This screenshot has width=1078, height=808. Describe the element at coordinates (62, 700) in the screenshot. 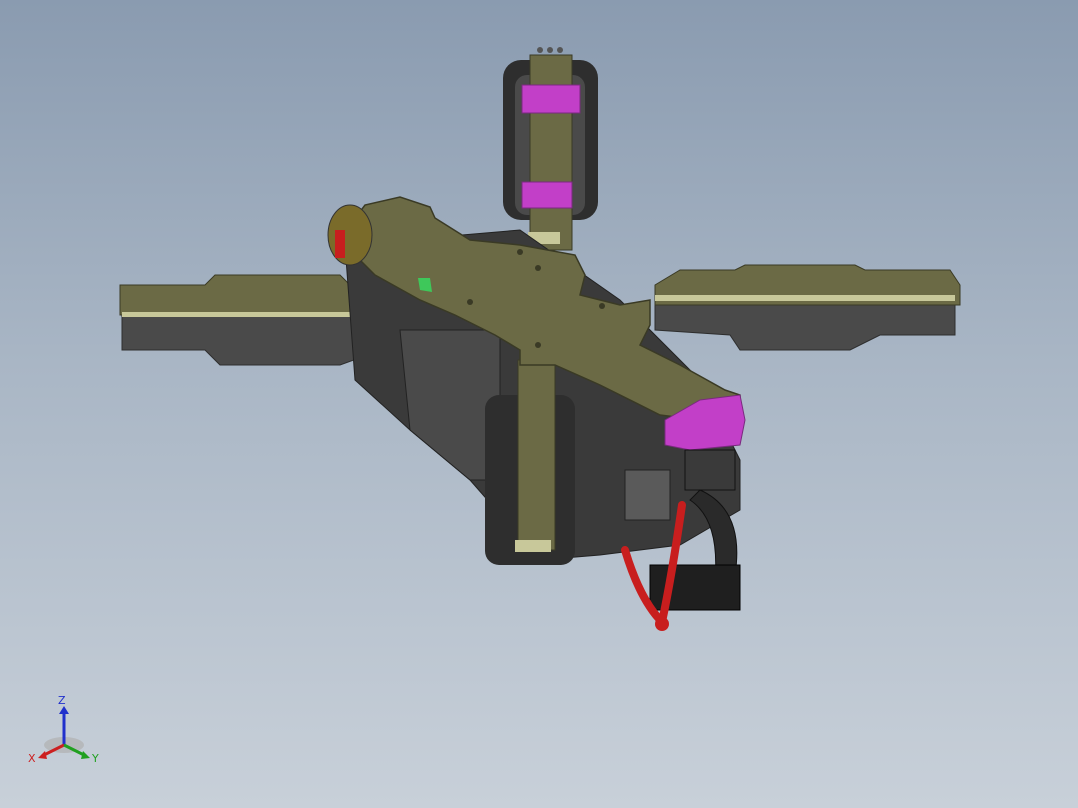

I see `z-axis-label: Z` at that location.